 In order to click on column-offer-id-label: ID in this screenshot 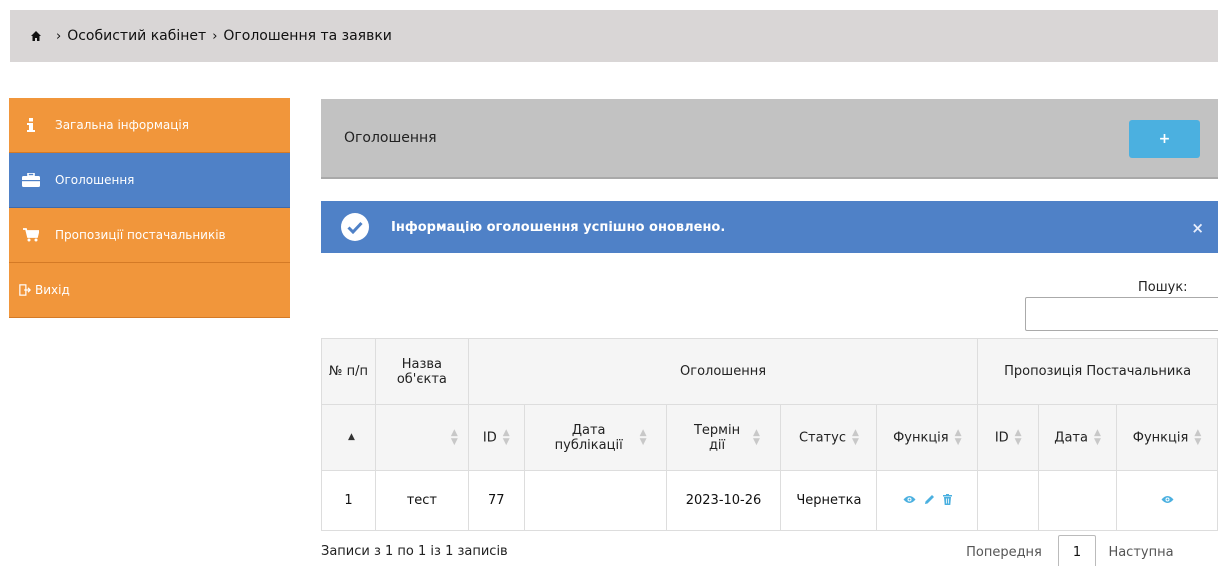, I will do `click(1001, 437)`.